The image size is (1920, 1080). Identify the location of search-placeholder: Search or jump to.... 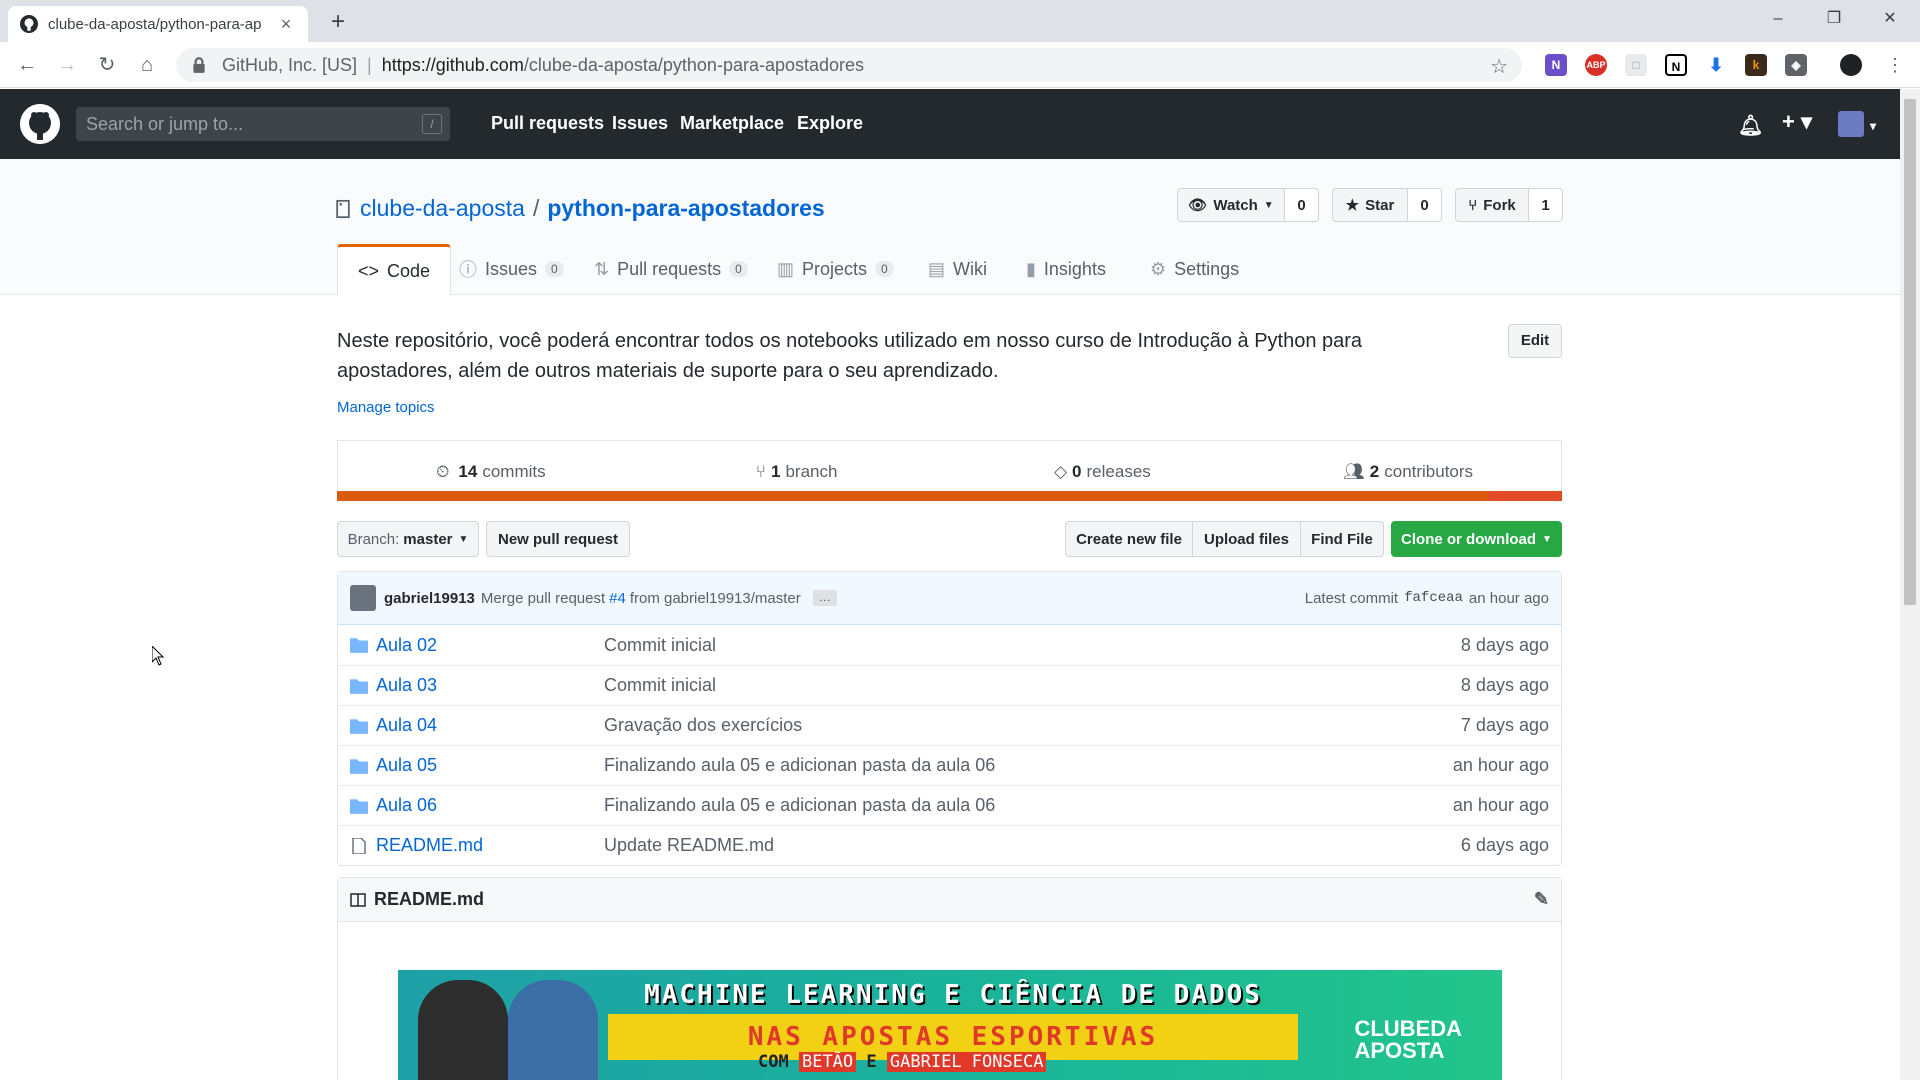
(165, 124).